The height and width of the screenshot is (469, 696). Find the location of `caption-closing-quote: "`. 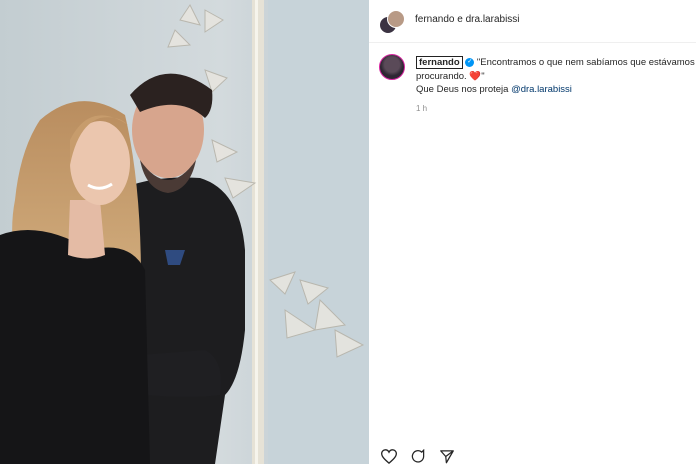

caption-closing-quote: " is located at coordinates (483, 76).